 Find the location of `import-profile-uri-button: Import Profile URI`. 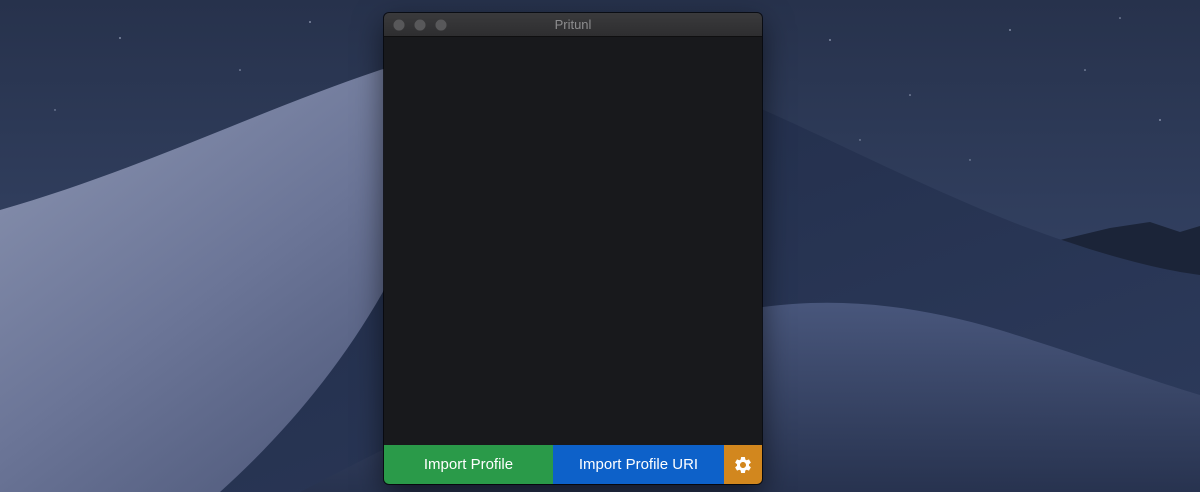

import-profile-uri-button: Import Profile URI is located at coordinates (638, 464).